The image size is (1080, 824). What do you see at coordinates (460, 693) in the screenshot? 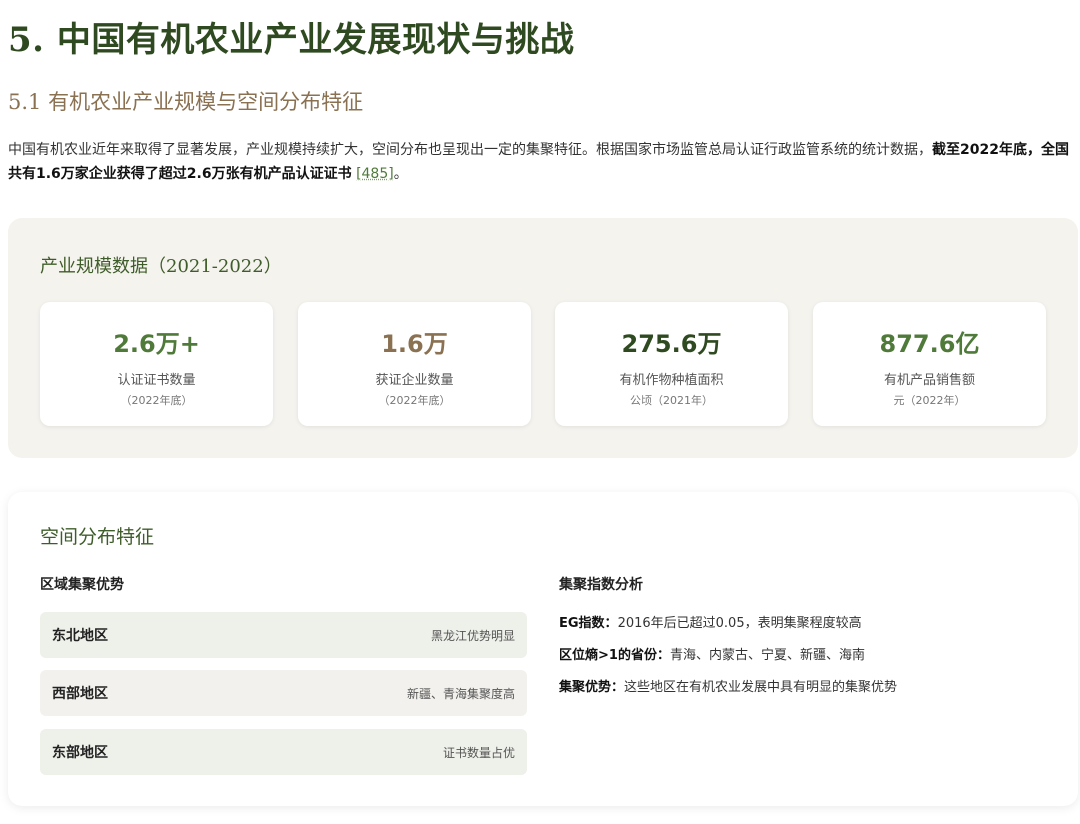
I see `region-desc: 新疆、青海集聚度高` at bounding box center [460, 693].